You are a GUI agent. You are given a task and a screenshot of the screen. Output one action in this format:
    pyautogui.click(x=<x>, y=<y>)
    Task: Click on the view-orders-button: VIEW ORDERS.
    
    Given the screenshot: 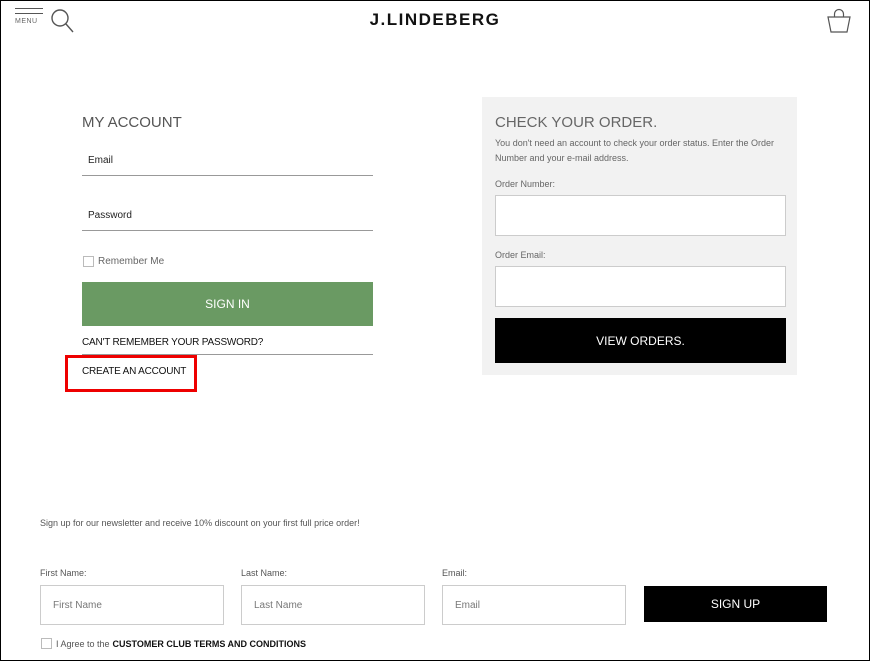 What is the action you would take?
    pyautogui.click(x=640, y=340)
    